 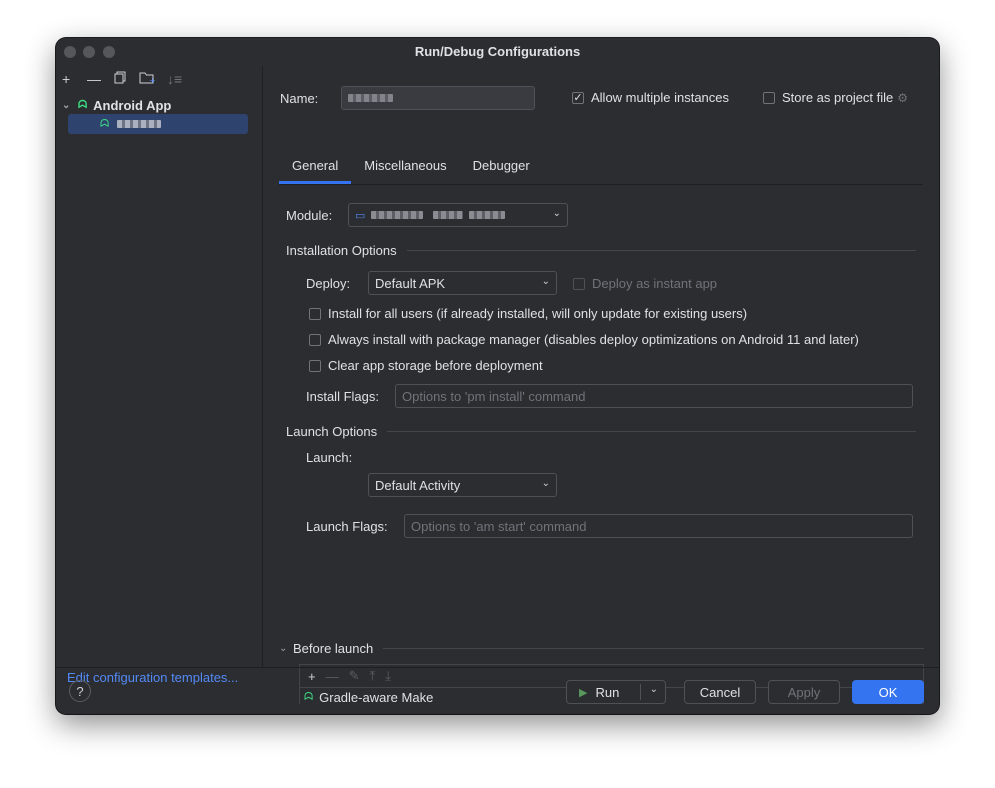 I want to click on play-icon: ▶, so click(x=583, y=692).